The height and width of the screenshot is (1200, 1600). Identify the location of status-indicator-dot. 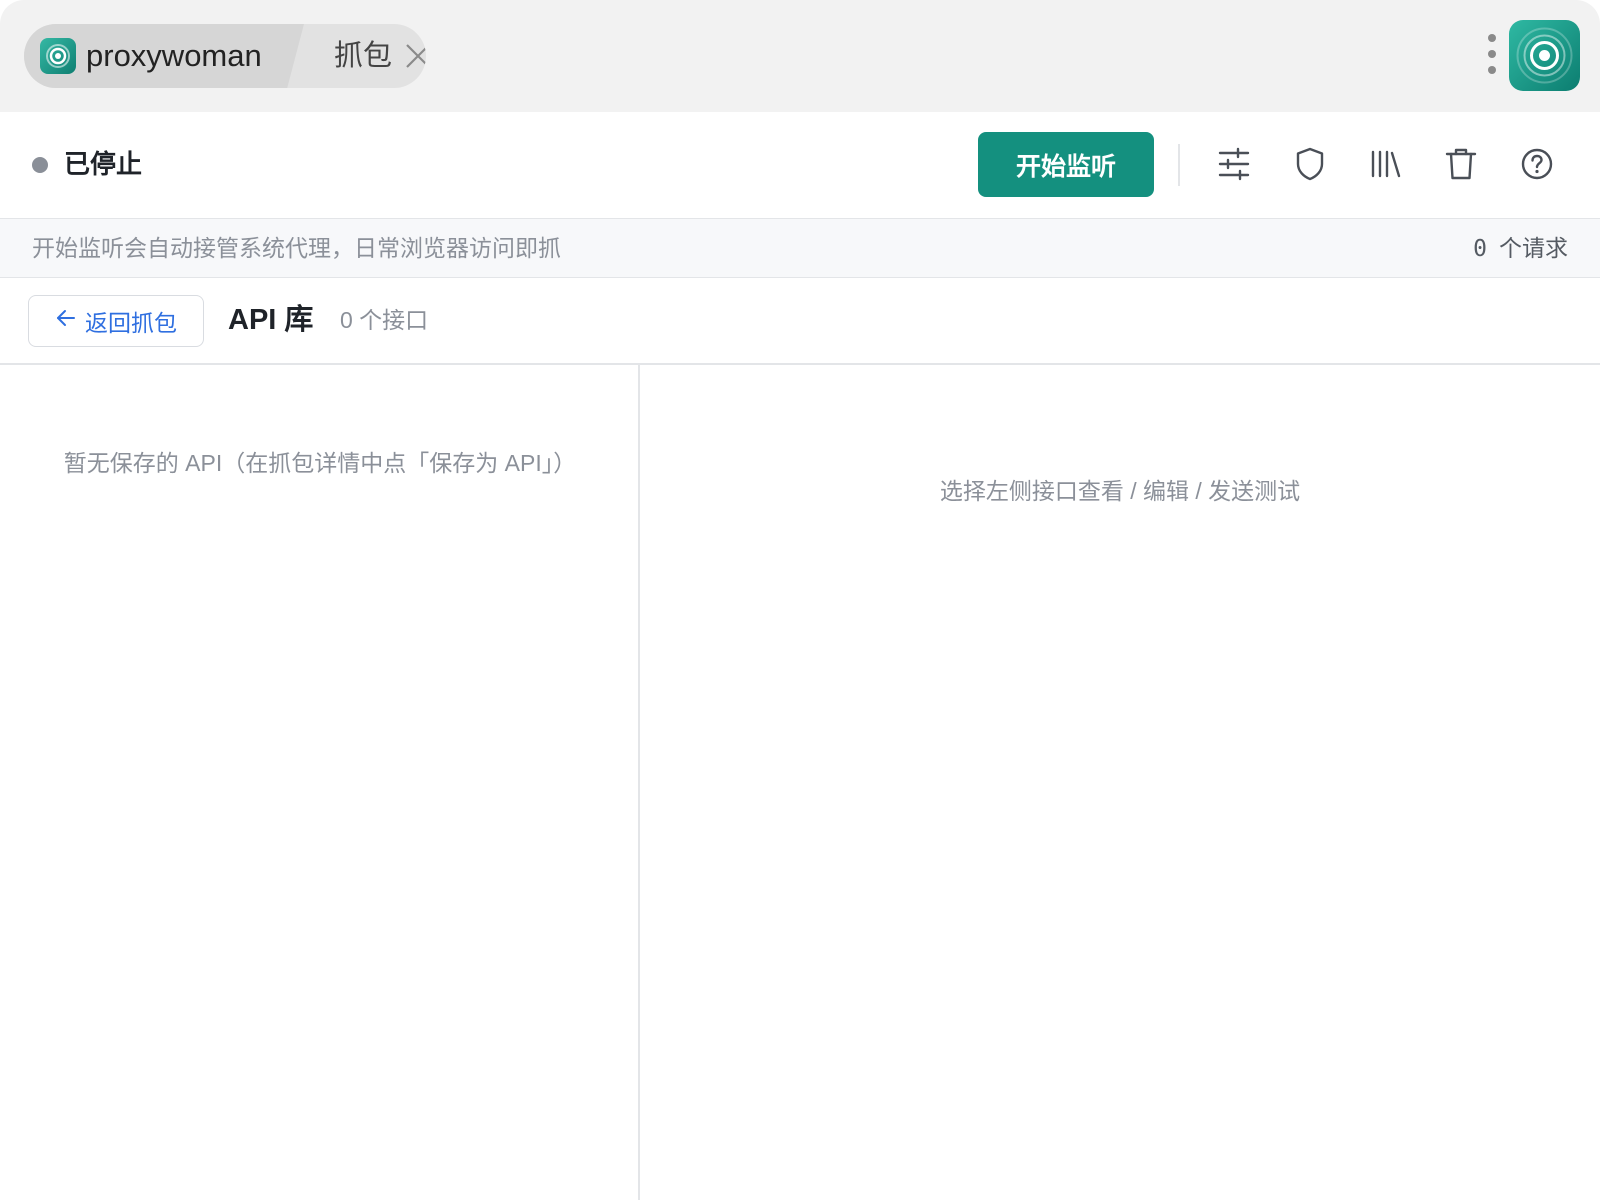
(40, 165).